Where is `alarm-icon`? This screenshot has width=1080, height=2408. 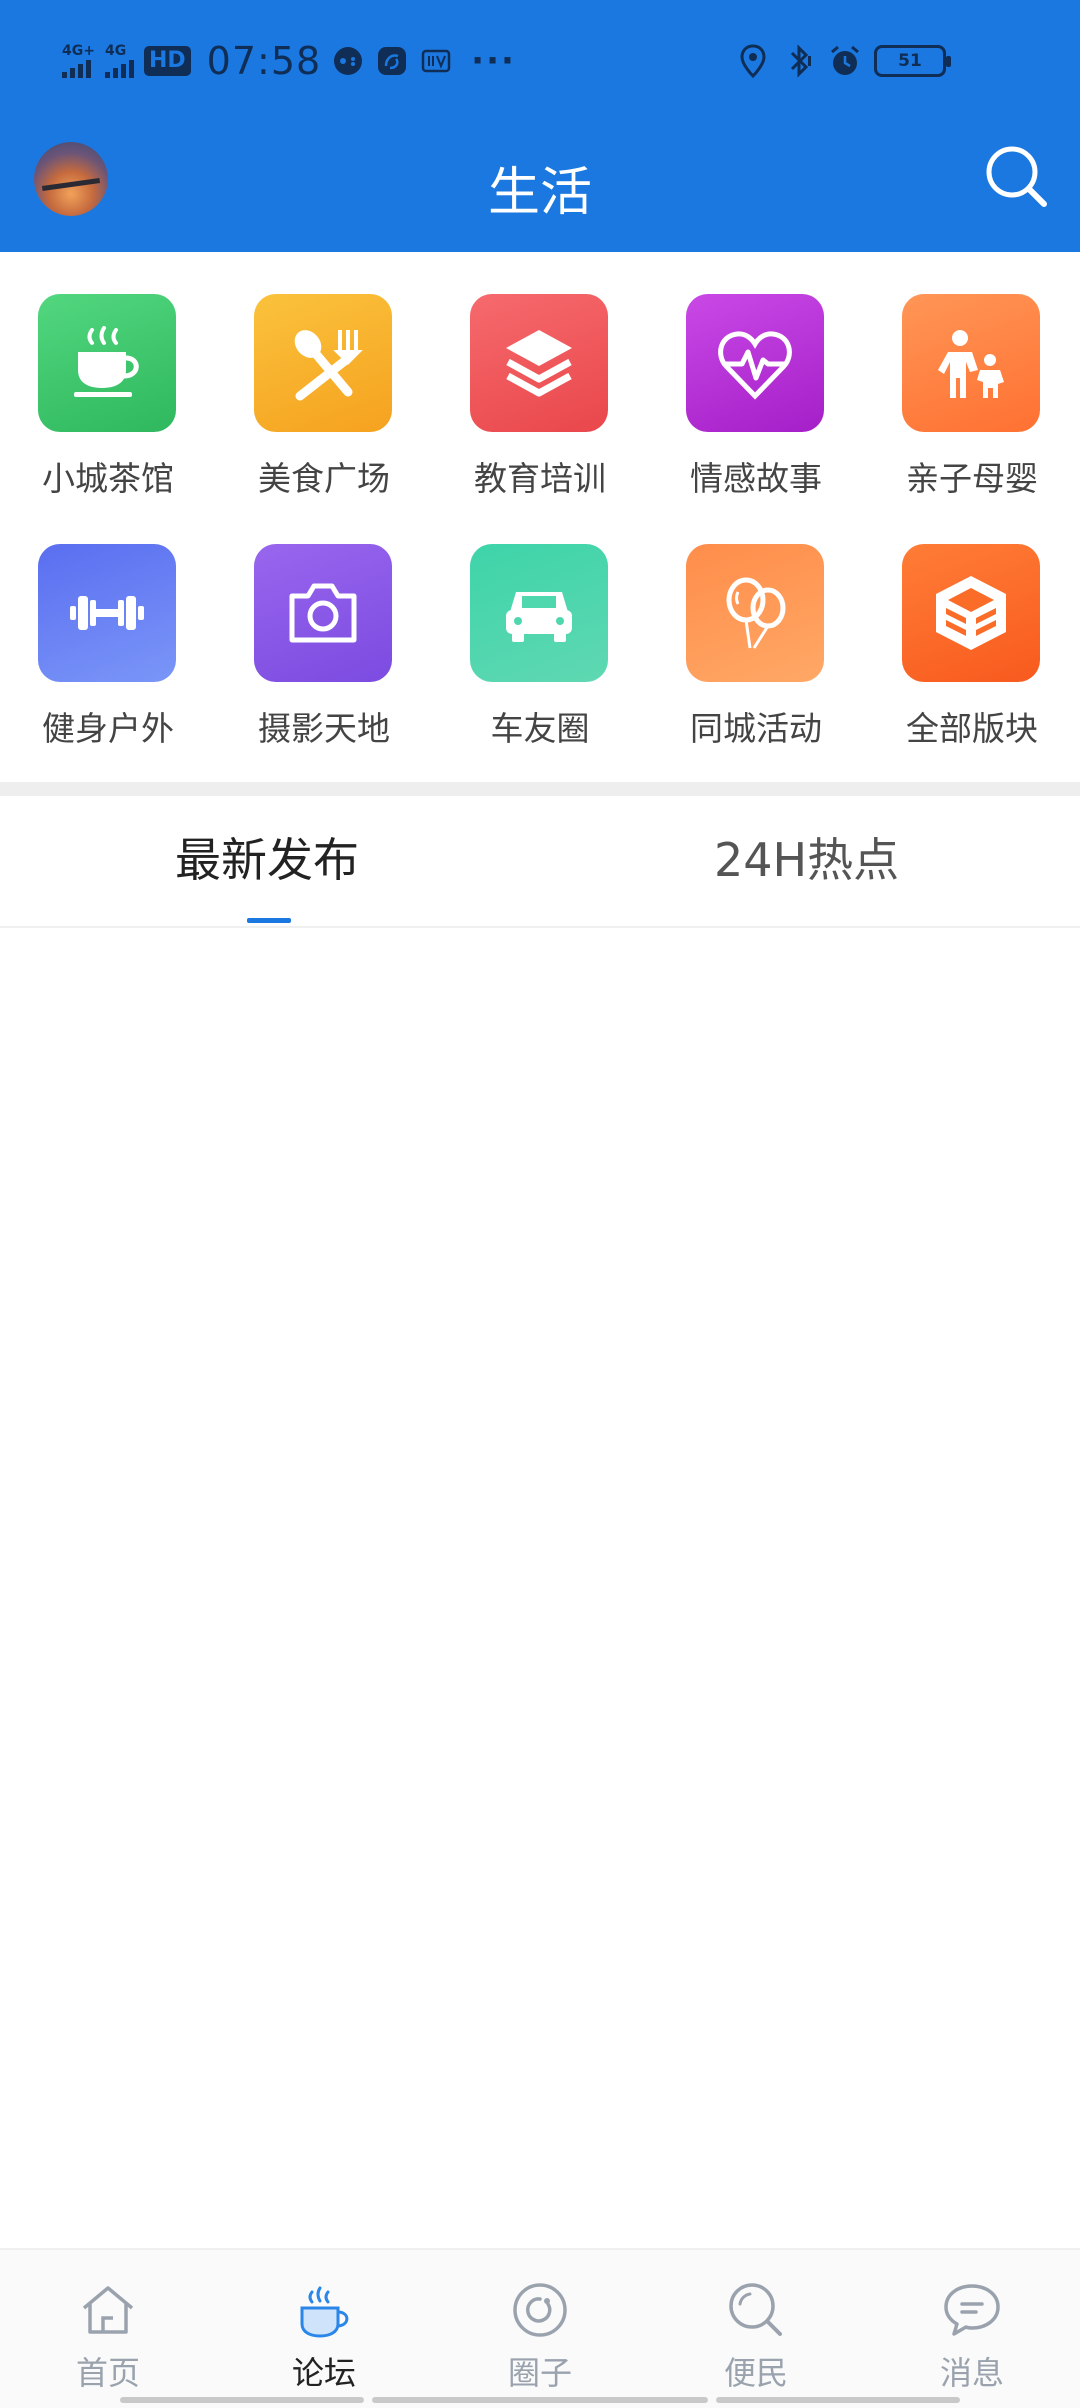 alarm-icon is located at coordinates (845, 61).